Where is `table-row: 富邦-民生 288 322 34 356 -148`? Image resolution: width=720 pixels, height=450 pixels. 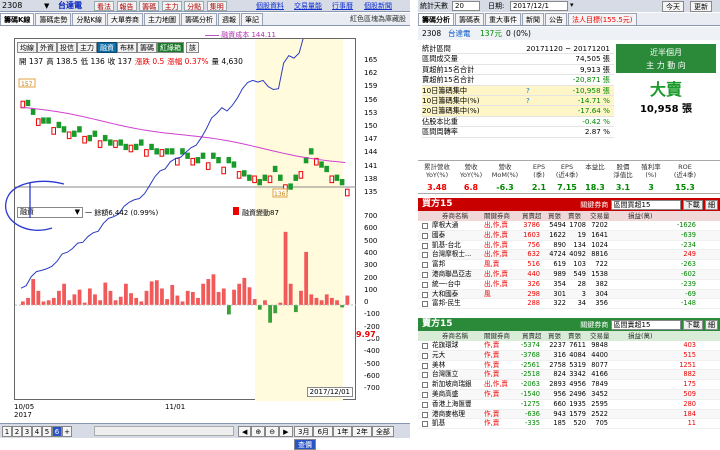 table-row: 富邦-民生 288 322 34 356 -148 is located at coordinates (569, 304).